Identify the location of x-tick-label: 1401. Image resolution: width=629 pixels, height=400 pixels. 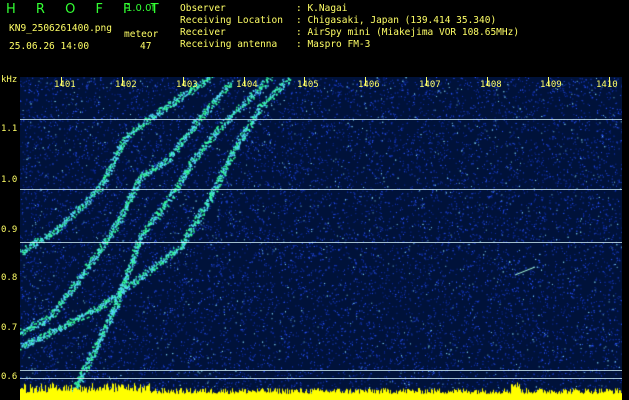
(65, 85).